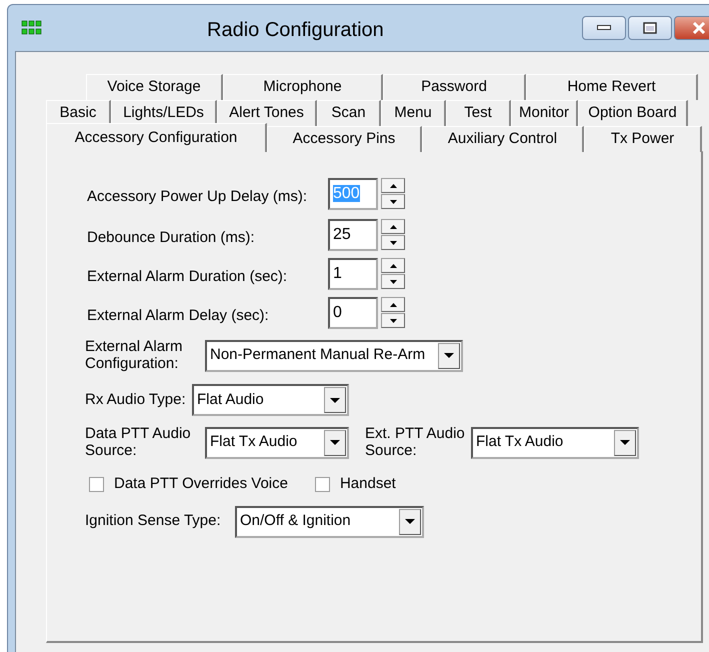 The image size is (709, 652). What do you see at coordinates (178, 316) in the screenshot?
I see `field-label: External Alarm Delay (sec):` at bounding box center [178, 316].